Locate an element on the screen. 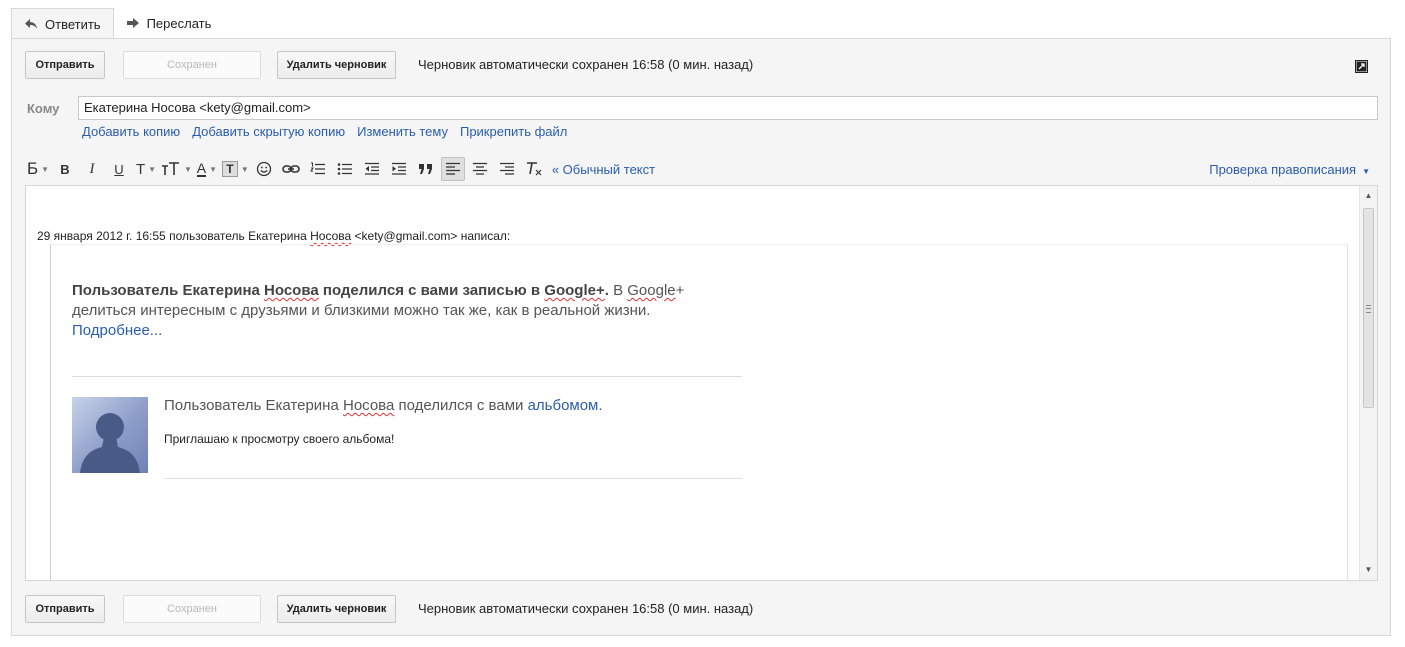 The image size is (1405, 647). scroll-up-arrow-icon: ▲ is located at coordinates (1368, 196).